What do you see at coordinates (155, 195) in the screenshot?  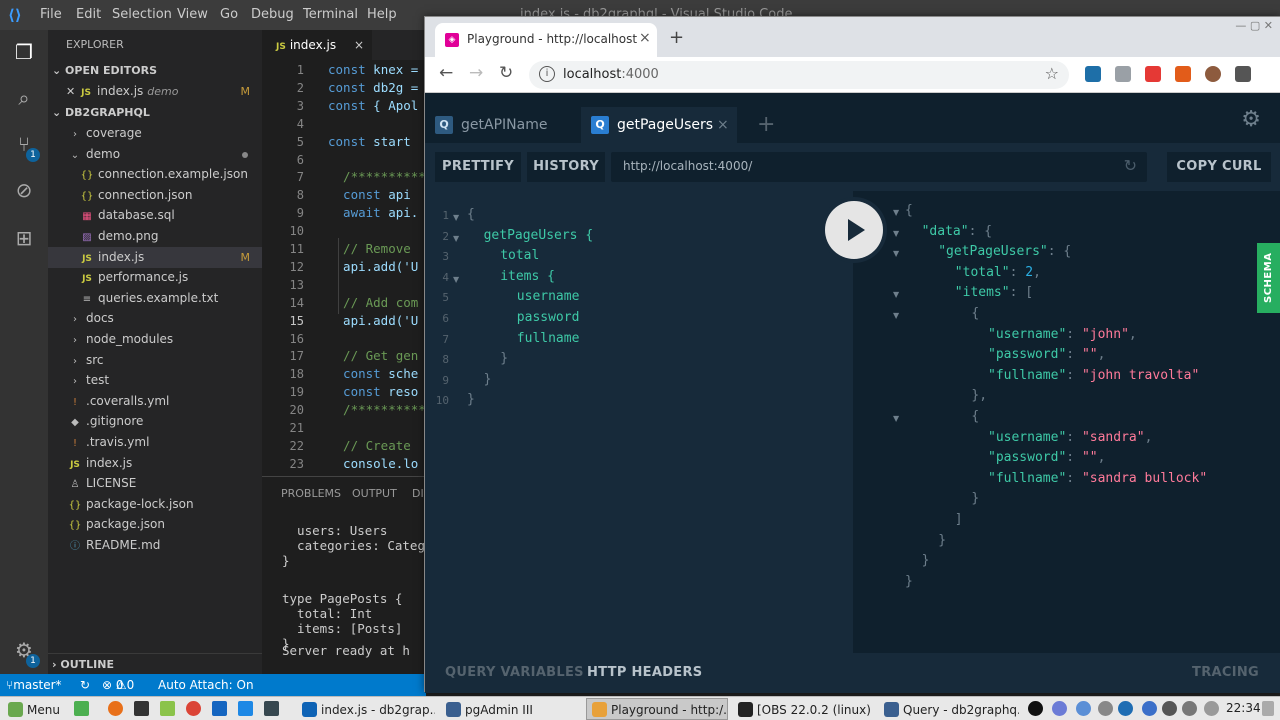 I see `tree-item: {} connection.json` at bounding box center [155, 195].